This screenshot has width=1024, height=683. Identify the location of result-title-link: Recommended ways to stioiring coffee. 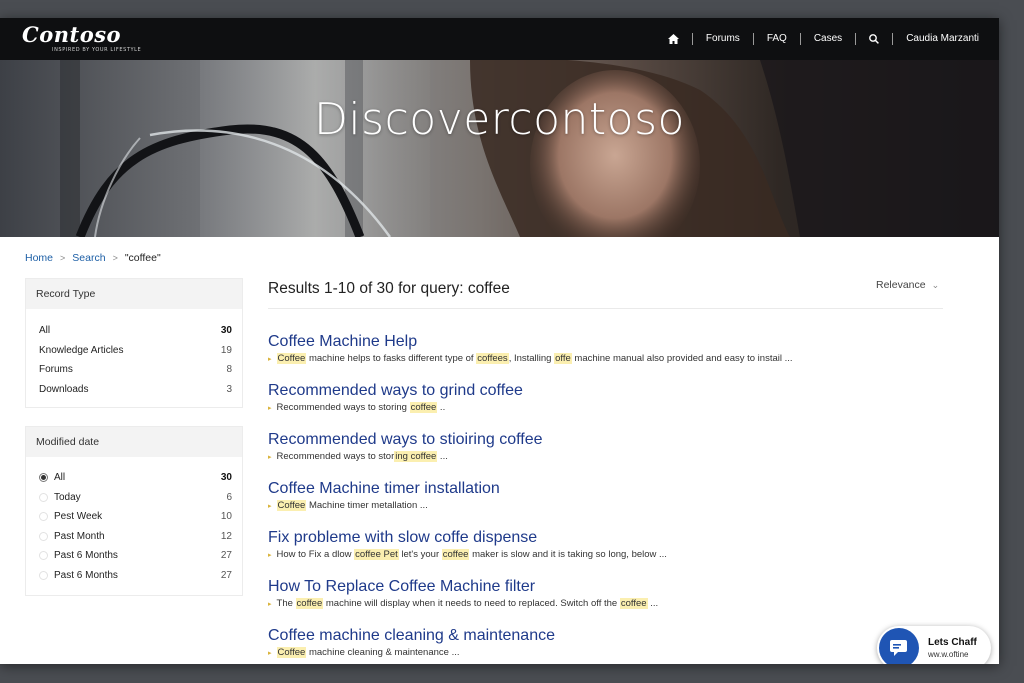
(608, 439).